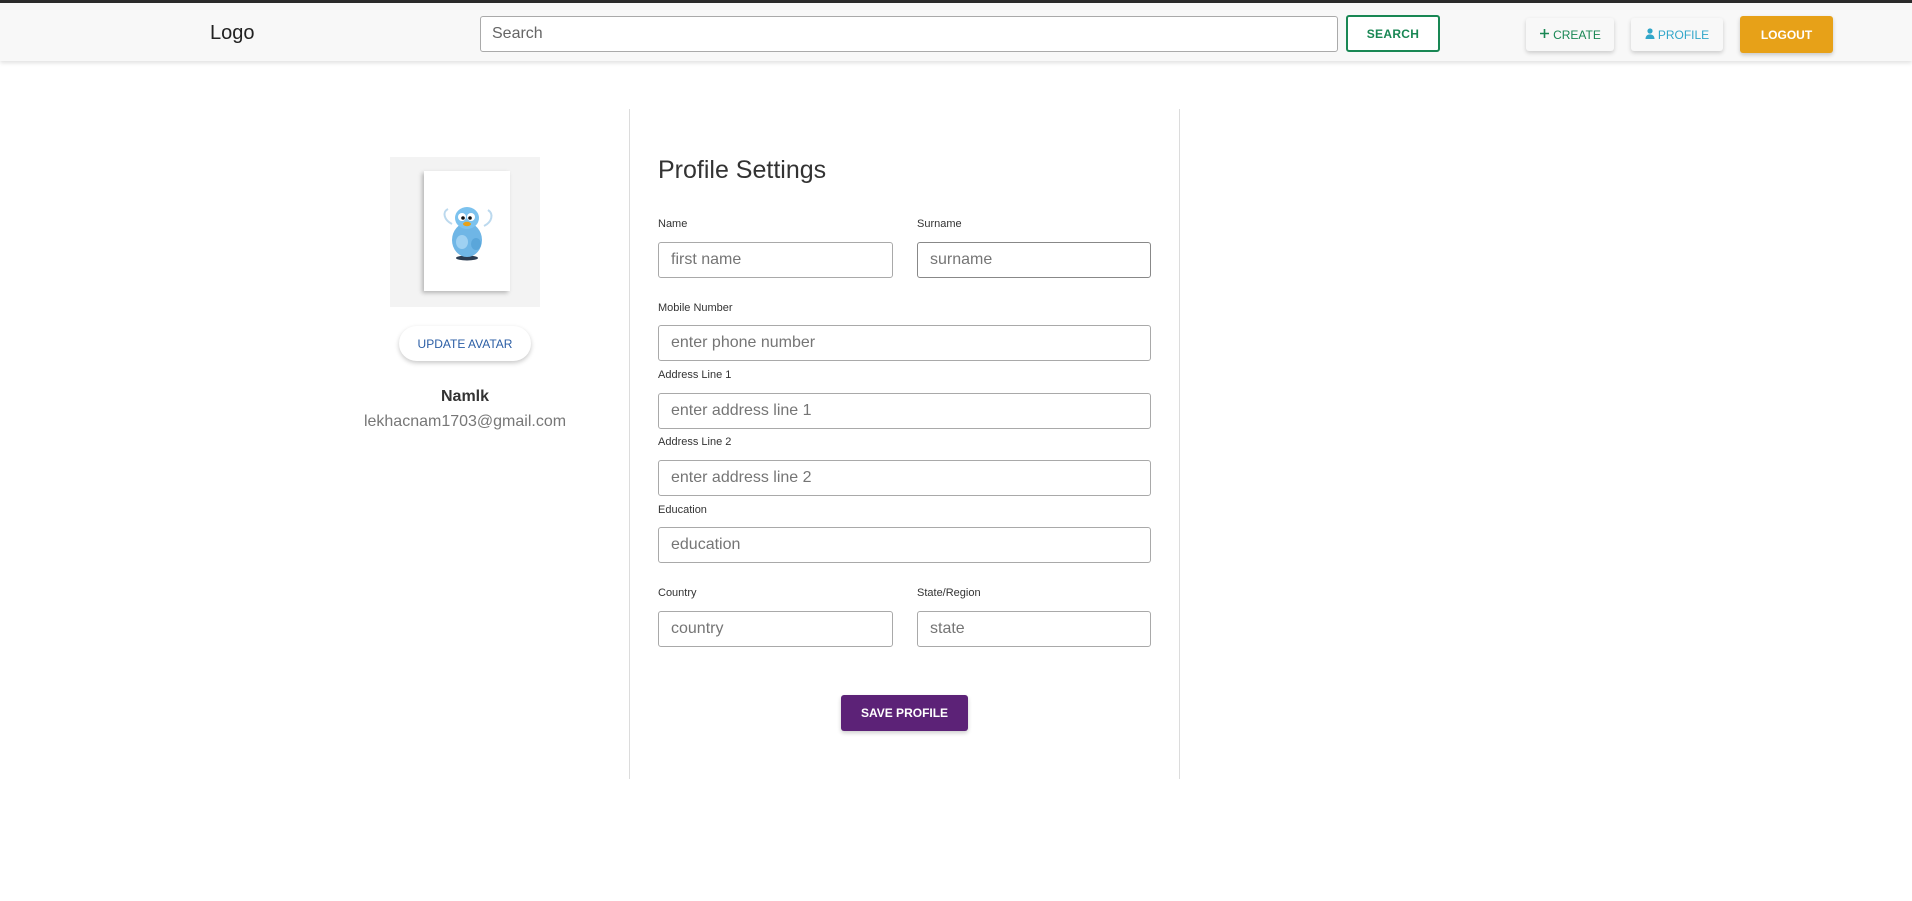  What do you see at coordinates (465, 421) in the screenshot?
I see `user-email: lekhacnam1703@gmail.com` at bounding box center [465, 421].